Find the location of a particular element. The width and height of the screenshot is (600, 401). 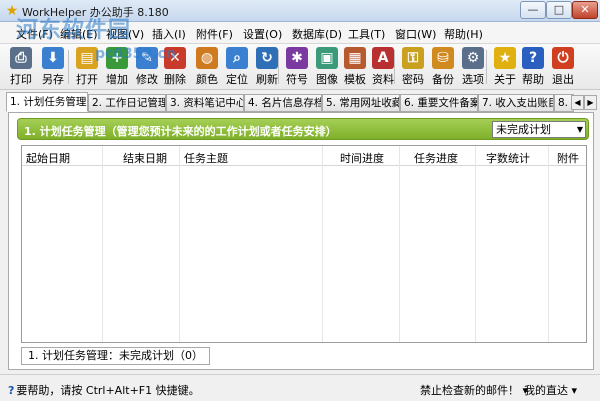

tab-accounts: 7. 收入支出账目 is located at coordinates (516, 103).